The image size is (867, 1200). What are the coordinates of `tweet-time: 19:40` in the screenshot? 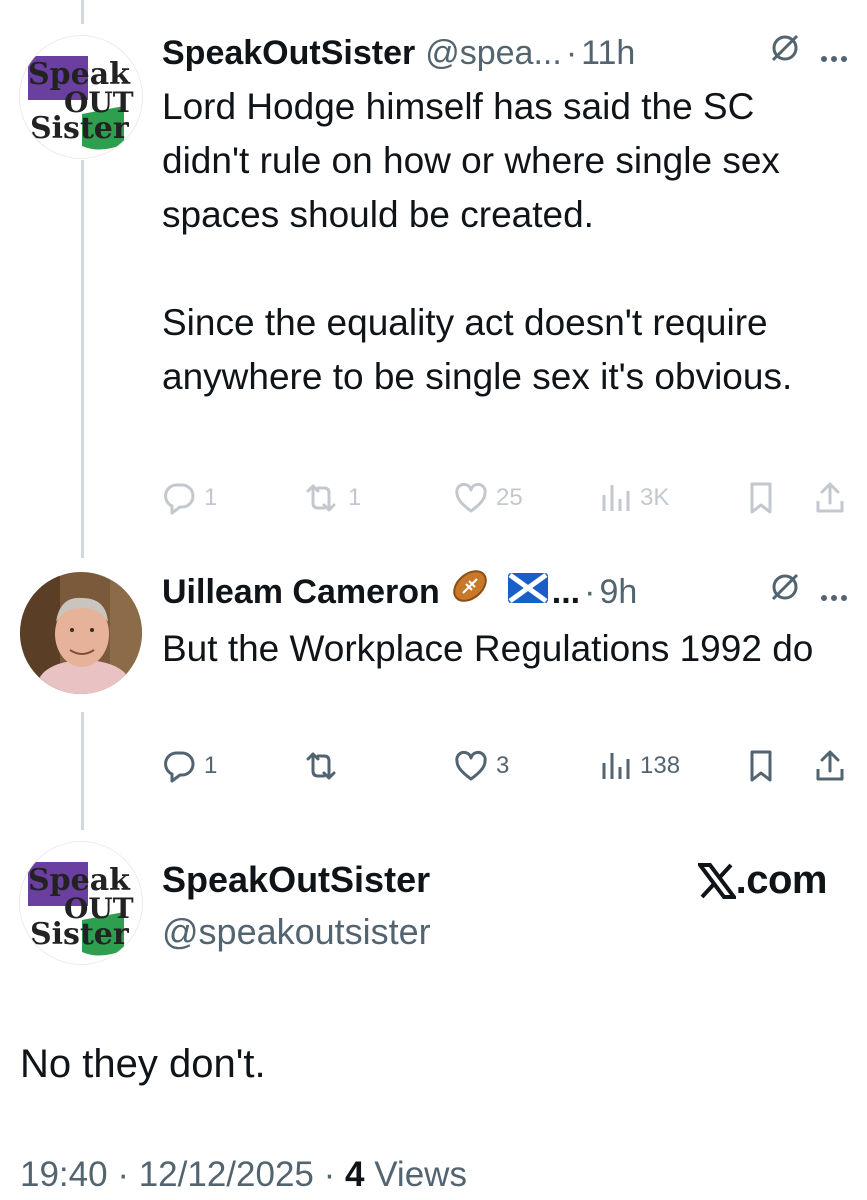 It's located at (64, 1174).